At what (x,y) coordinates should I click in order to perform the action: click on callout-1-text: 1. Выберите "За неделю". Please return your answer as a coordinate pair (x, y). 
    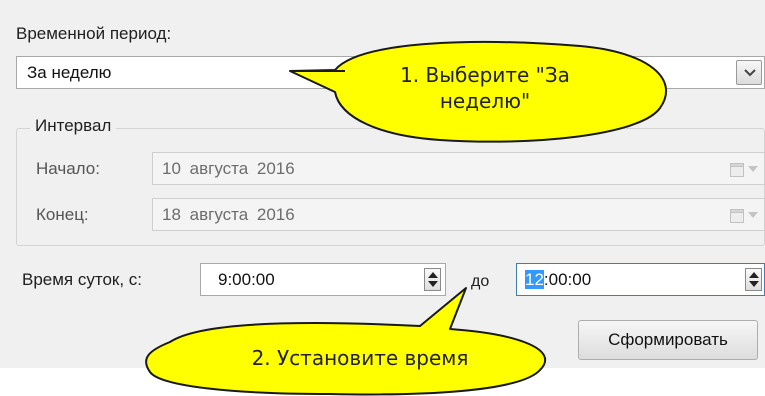
    Looking at the image, I should click on (485, 88).